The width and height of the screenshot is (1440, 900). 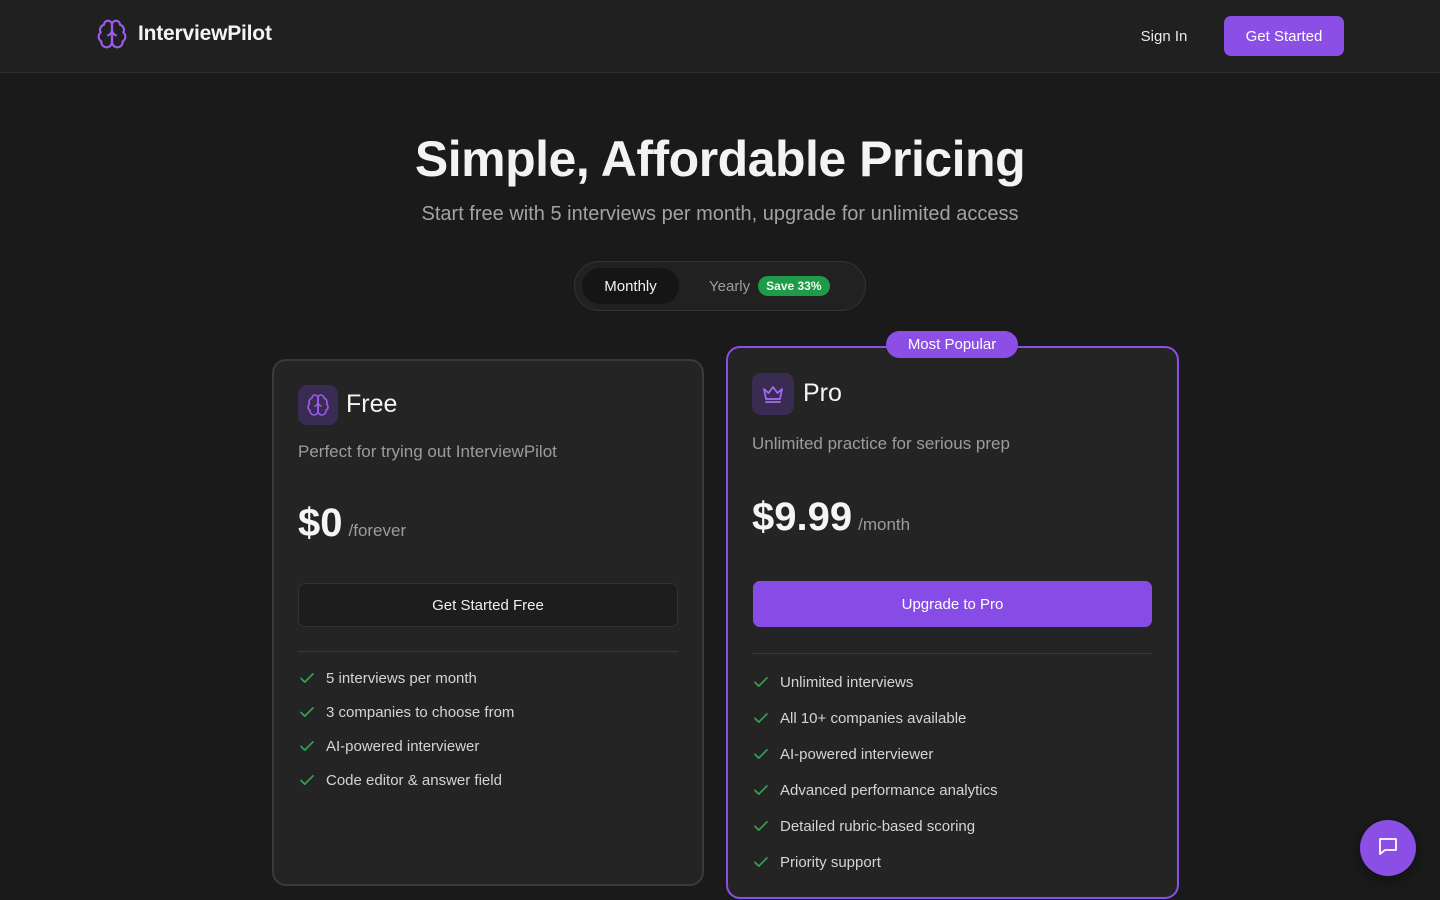 What do you see at coordinates (802, 517) in the screenshot?
I see `price-amount: $9.99` at bounding box center [802, 517].